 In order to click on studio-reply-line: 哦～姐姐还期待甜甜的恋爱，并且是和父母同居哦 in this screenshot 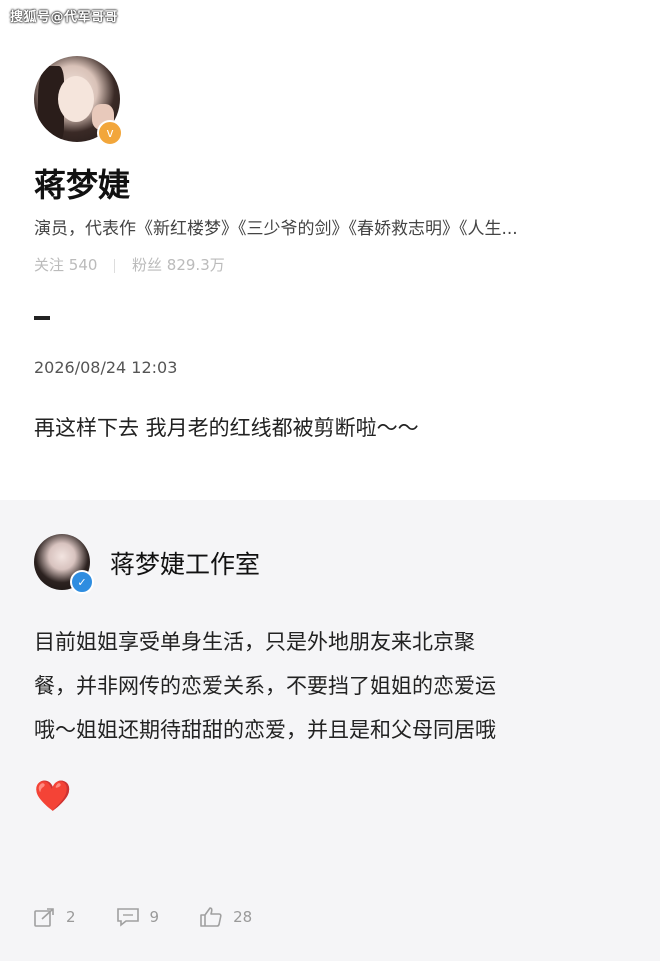, I will do `click(265, 730)`.